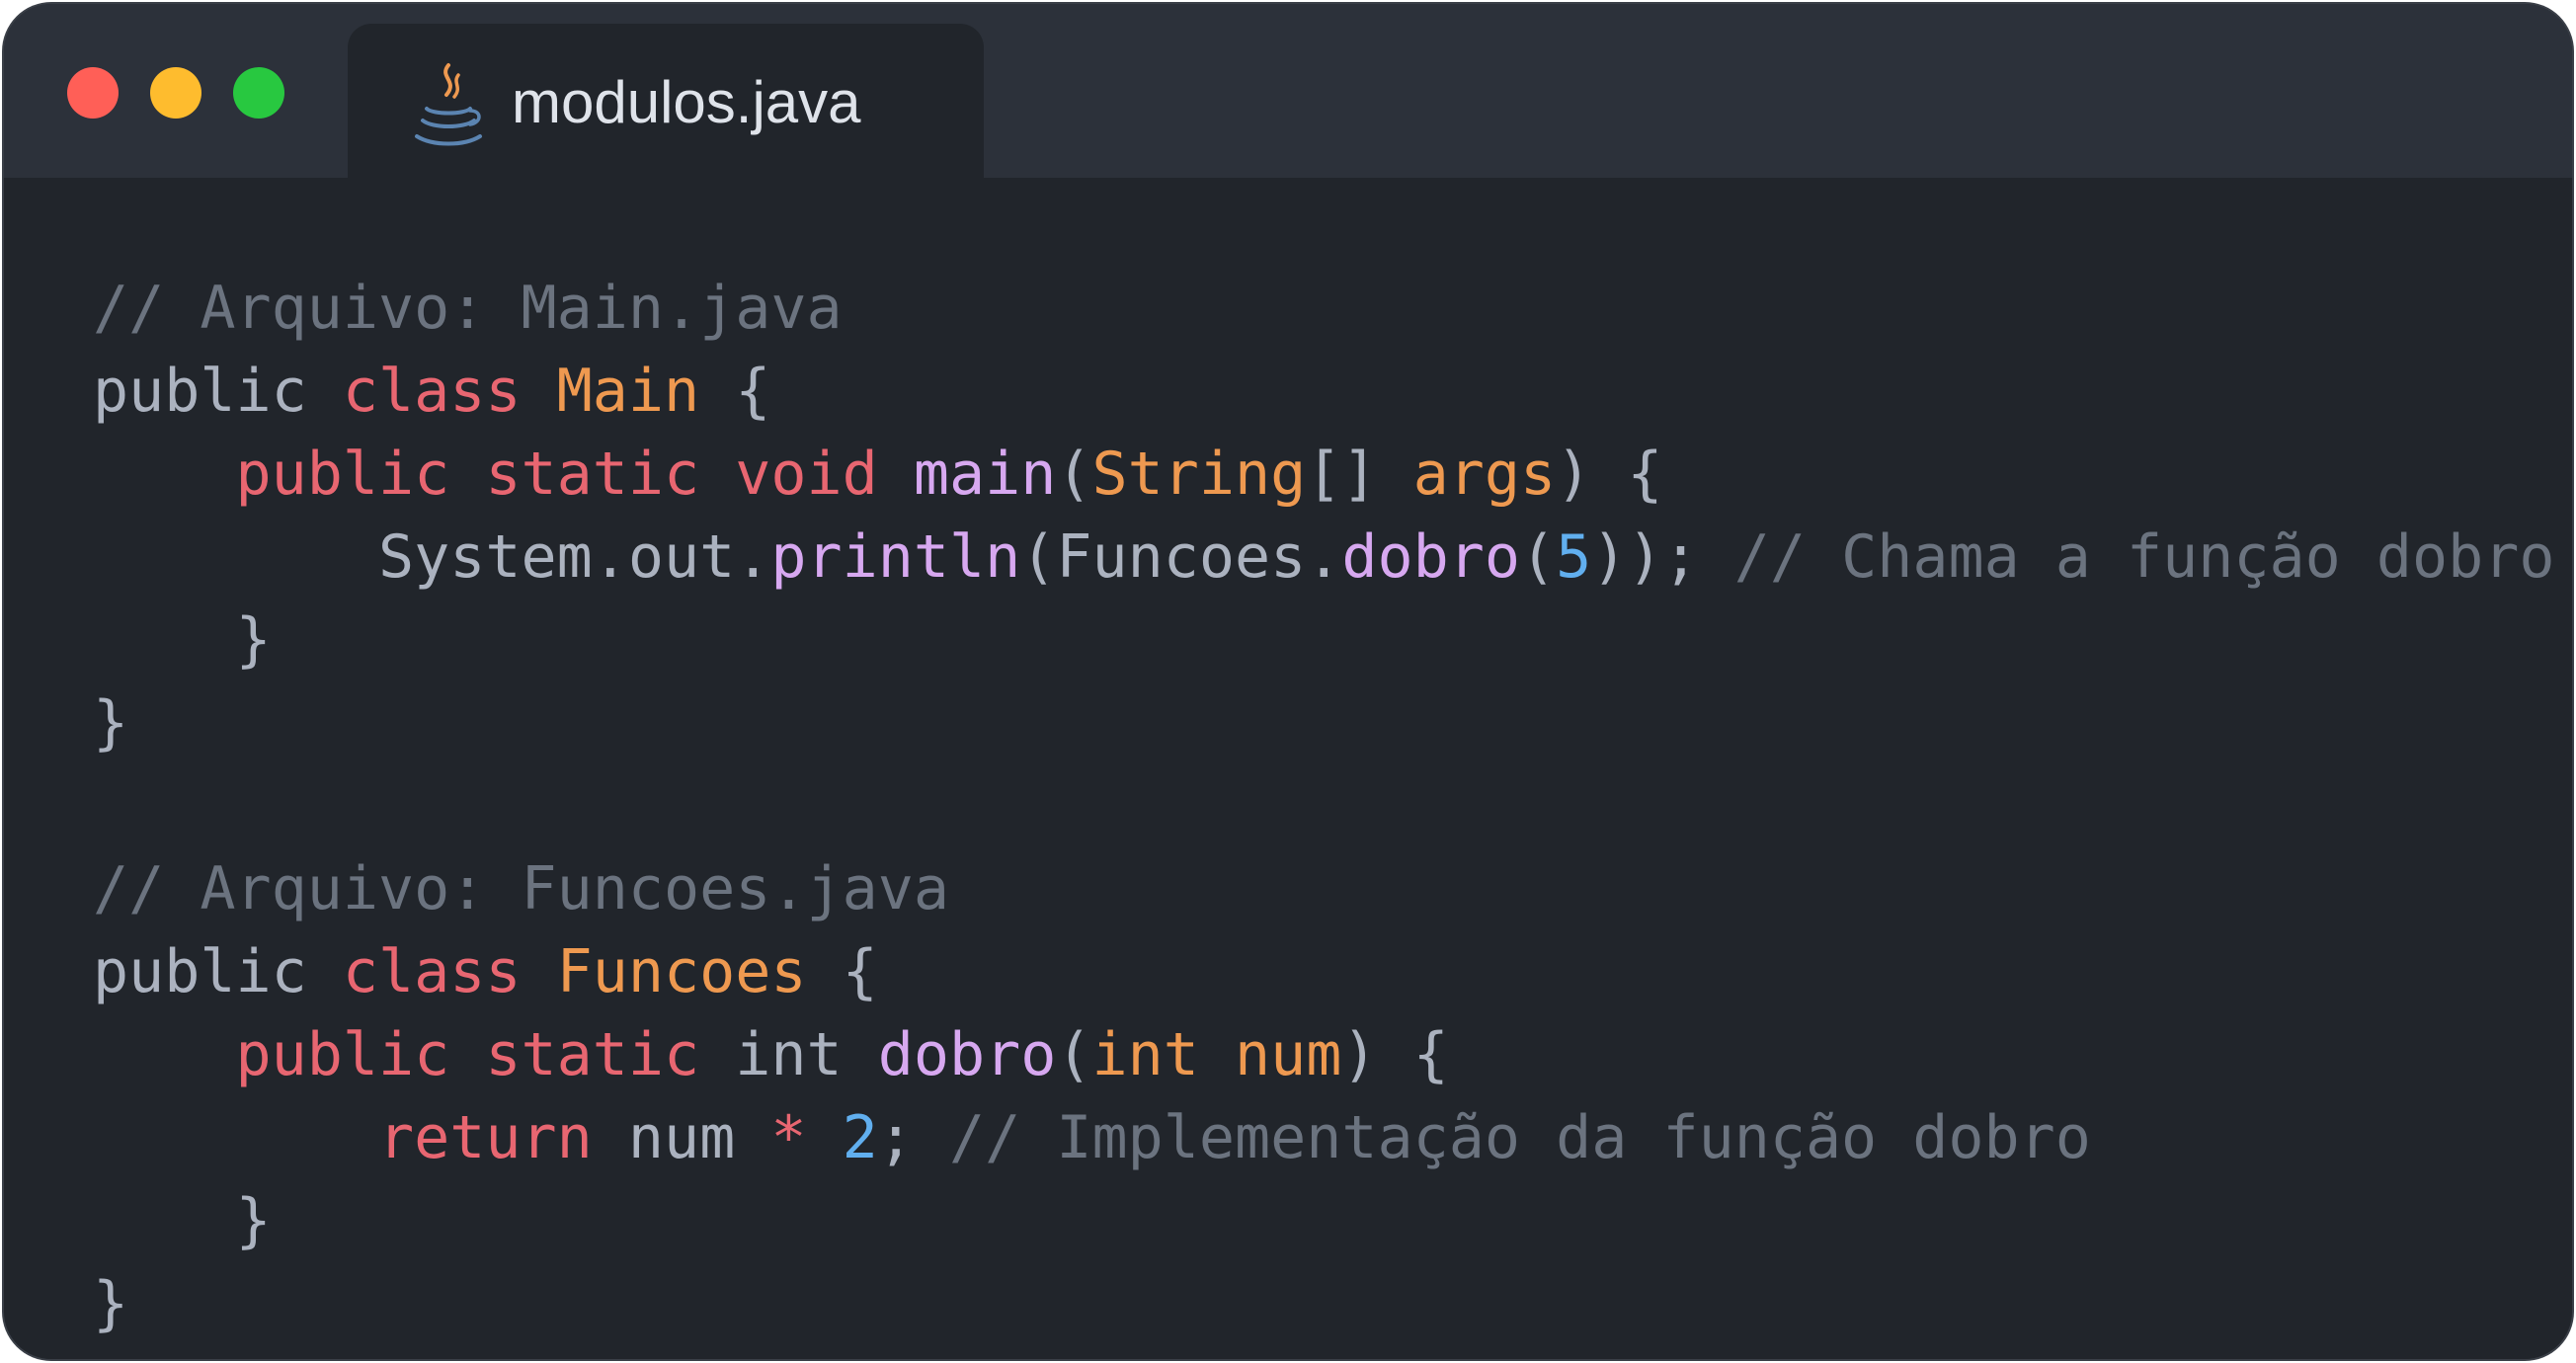 The image size is (2576, 1363). What do you see at coordinates (806, 1137) in the screenshot?
I see `code-token: *` at bounding box center [806, 1137].